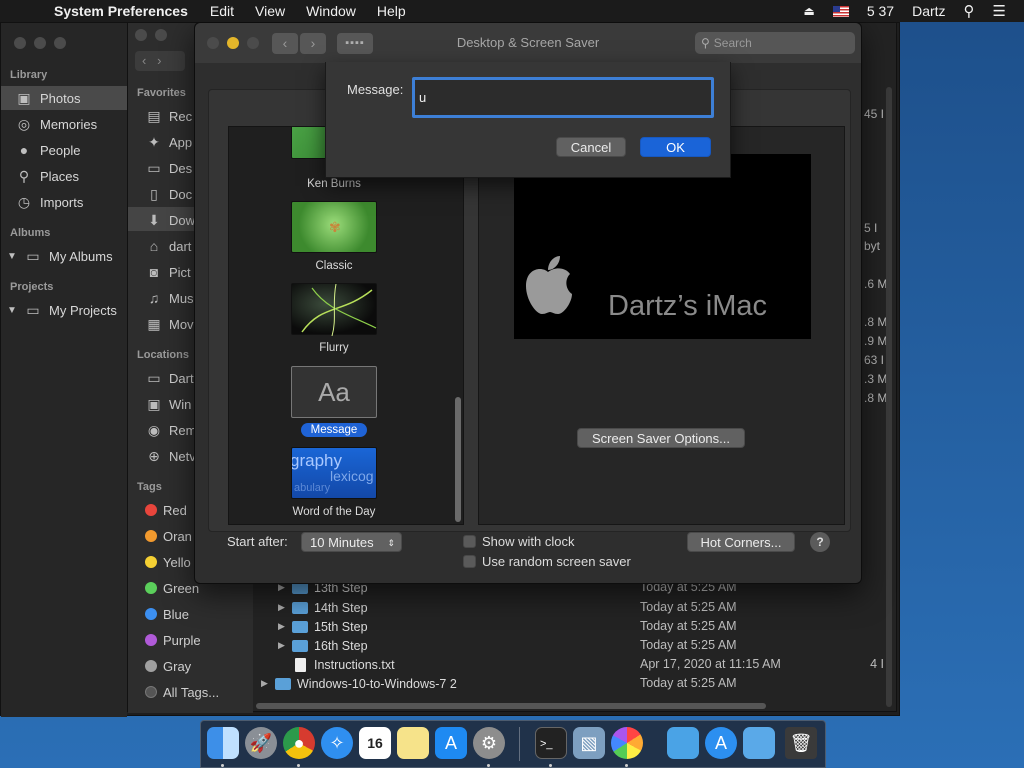  Describe the element at coordinates (928, 11) in the screenshot. I see `menubar-user: Dartz` at that location.